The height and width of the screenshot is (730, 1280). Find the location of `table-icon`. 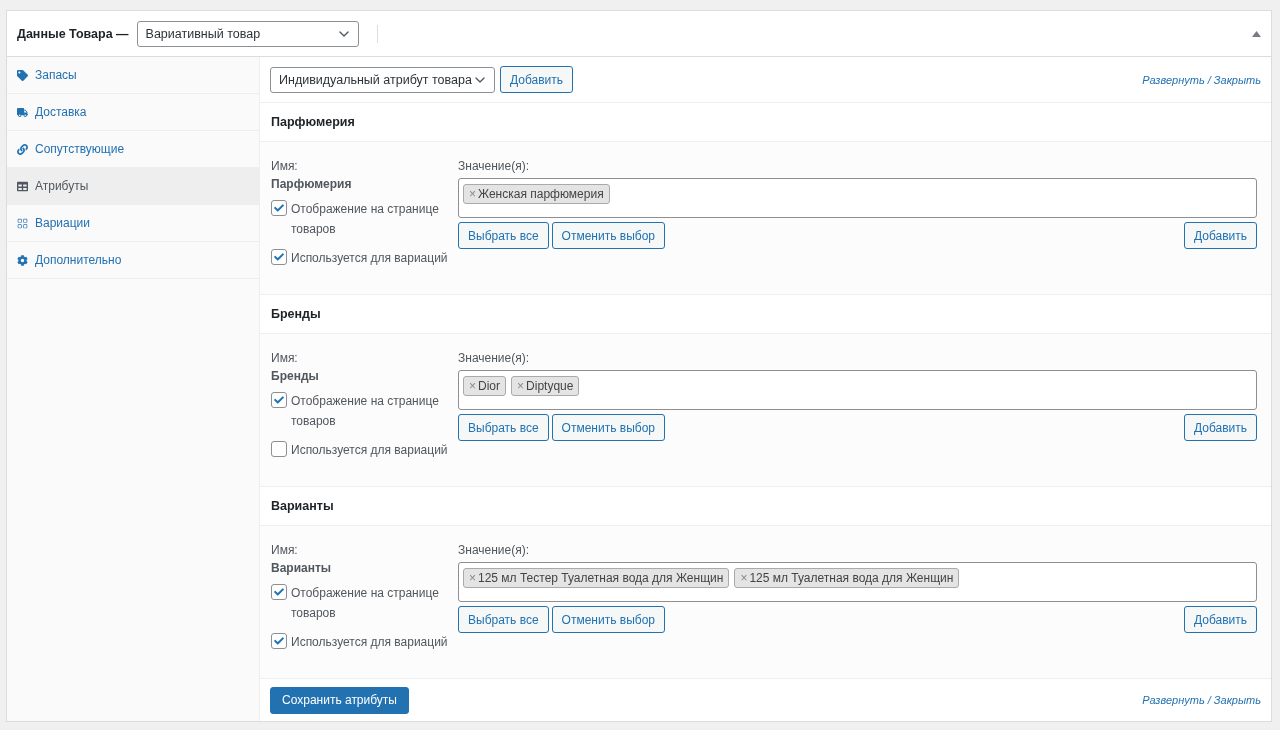

table-icon is located at coordinates (22, 186).